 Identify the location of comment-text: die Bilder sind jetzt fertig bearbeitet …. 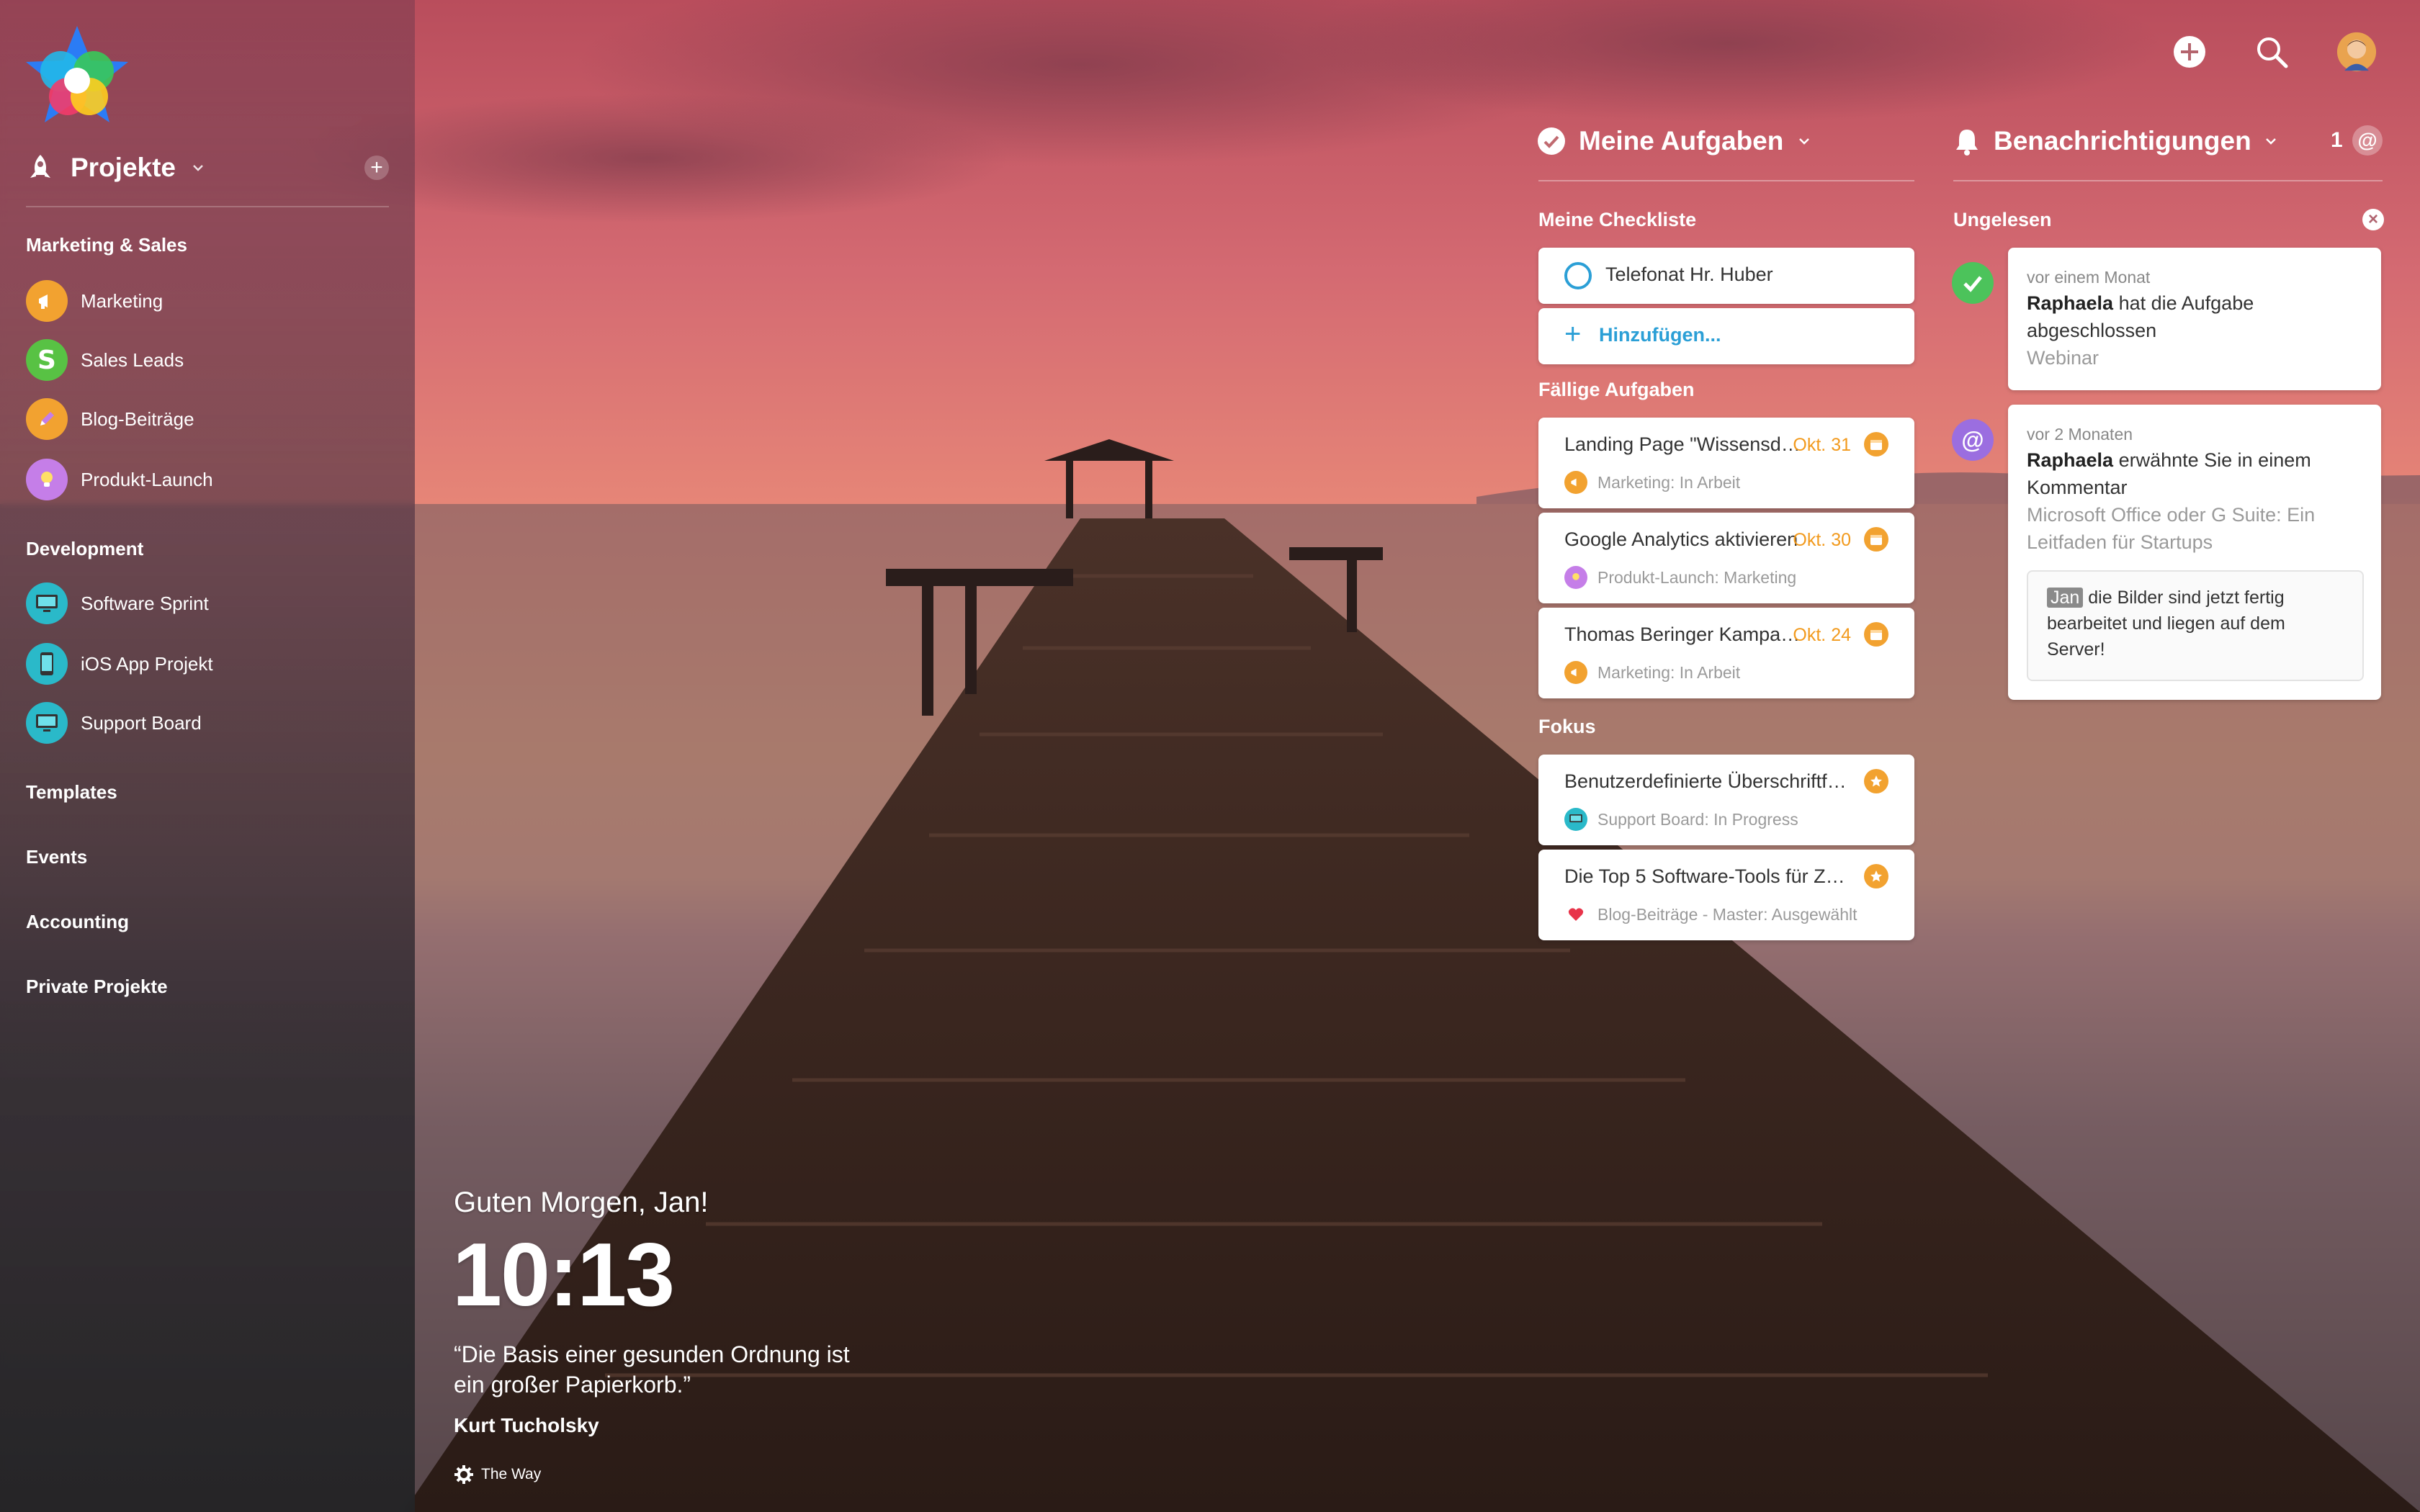
(2166, 624).